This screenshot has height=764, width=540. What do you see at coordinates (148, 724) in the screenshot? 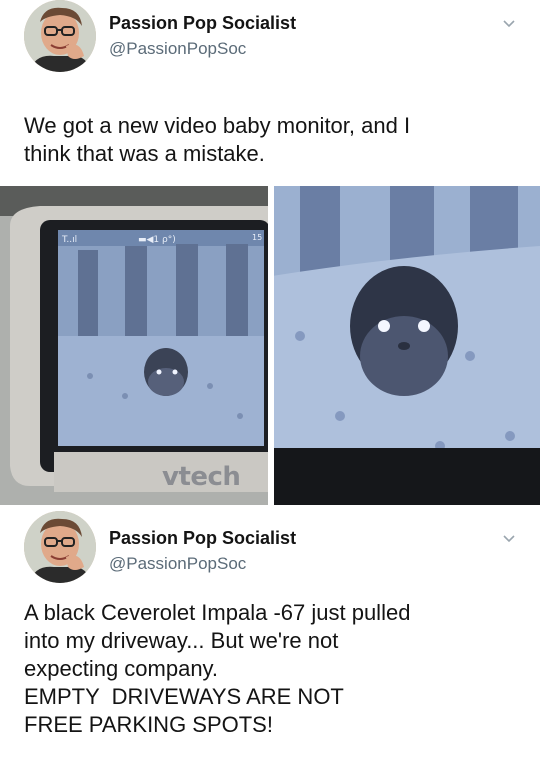
I see `tweet-text-line: FREE PARKING SPOTS!` at bounding box center [148, 724].